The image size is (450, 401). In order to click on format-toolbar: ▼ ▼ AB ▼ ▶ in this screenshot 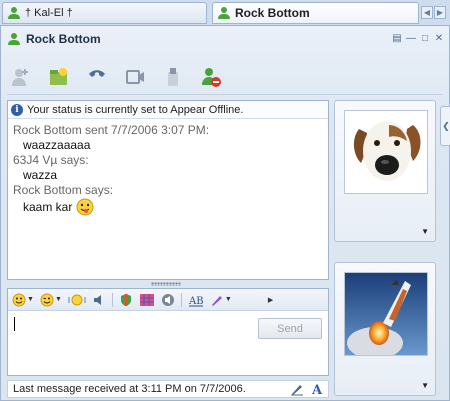, I will do `click(168, 300)`.